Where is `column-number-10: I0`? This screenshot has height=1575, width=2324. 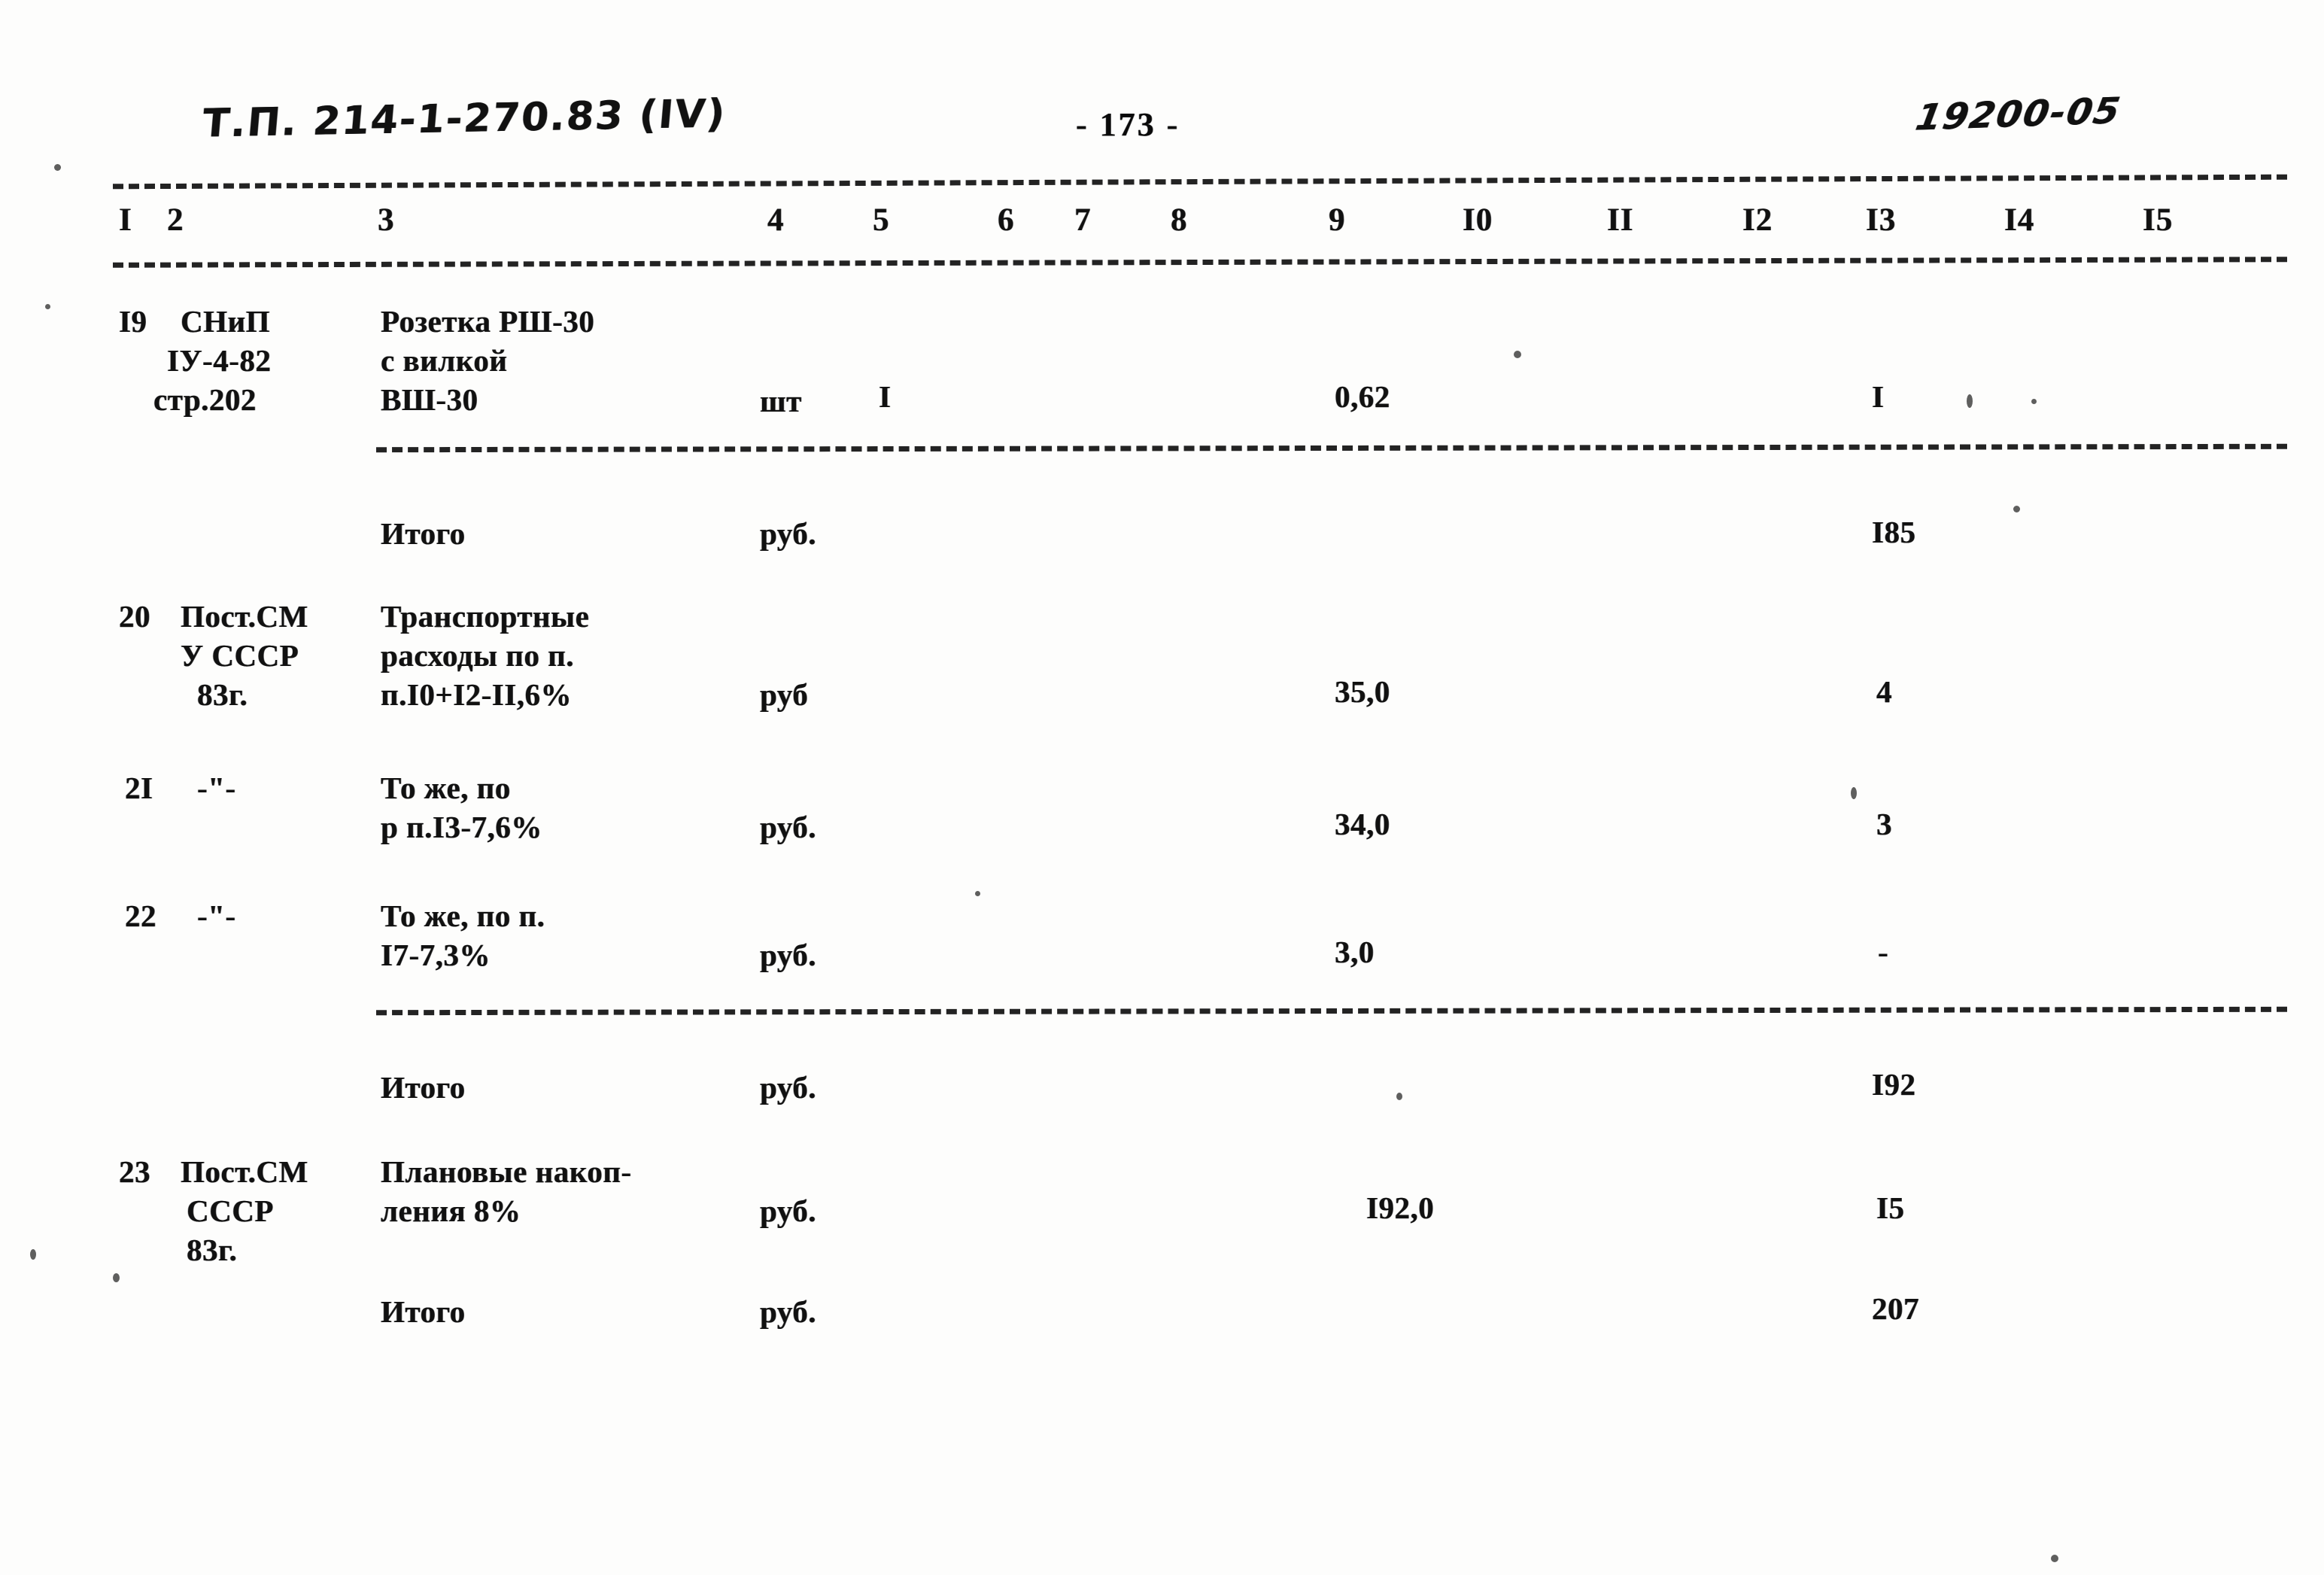 column-number-10: I0 is located at coordinates (1478, 220).